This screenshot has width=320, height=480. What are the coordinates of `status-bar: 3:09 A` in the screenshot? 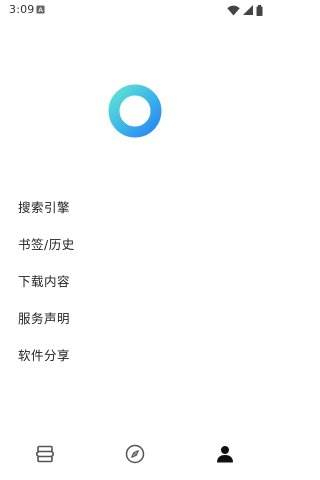 It's located at (135, 10).